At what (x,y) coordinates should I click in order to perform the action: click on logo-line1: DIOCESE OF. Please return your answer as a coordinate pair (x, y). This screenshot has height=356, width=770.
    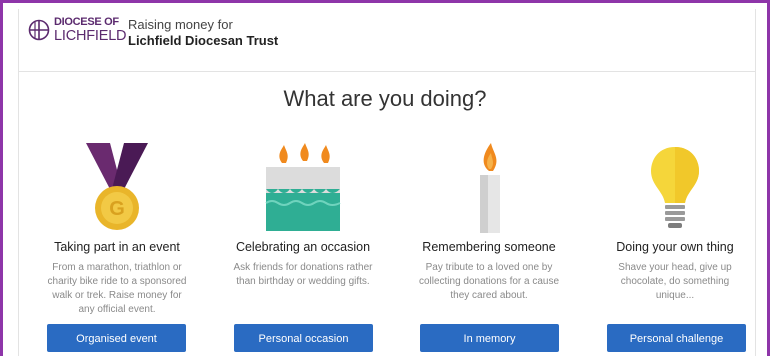
    Looking at the image, I should click on (86, 22).